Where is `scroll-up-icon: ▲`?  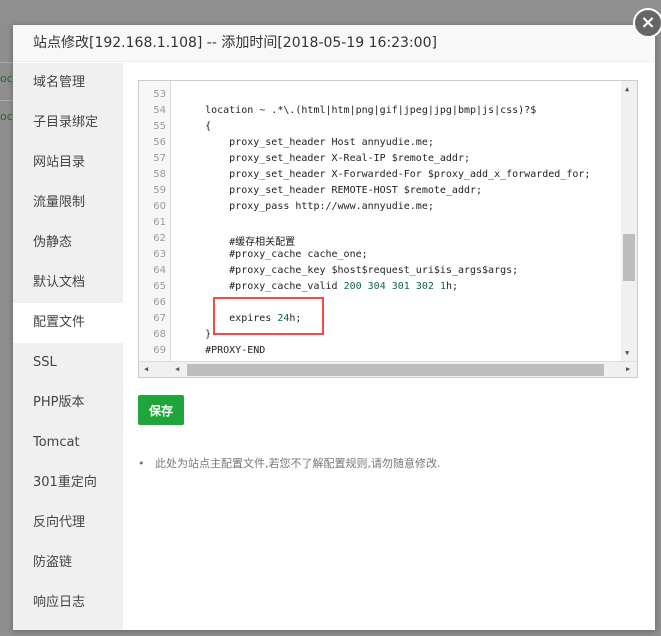
scroll-up-icon: ▲ is located at coordinates (627, 89).